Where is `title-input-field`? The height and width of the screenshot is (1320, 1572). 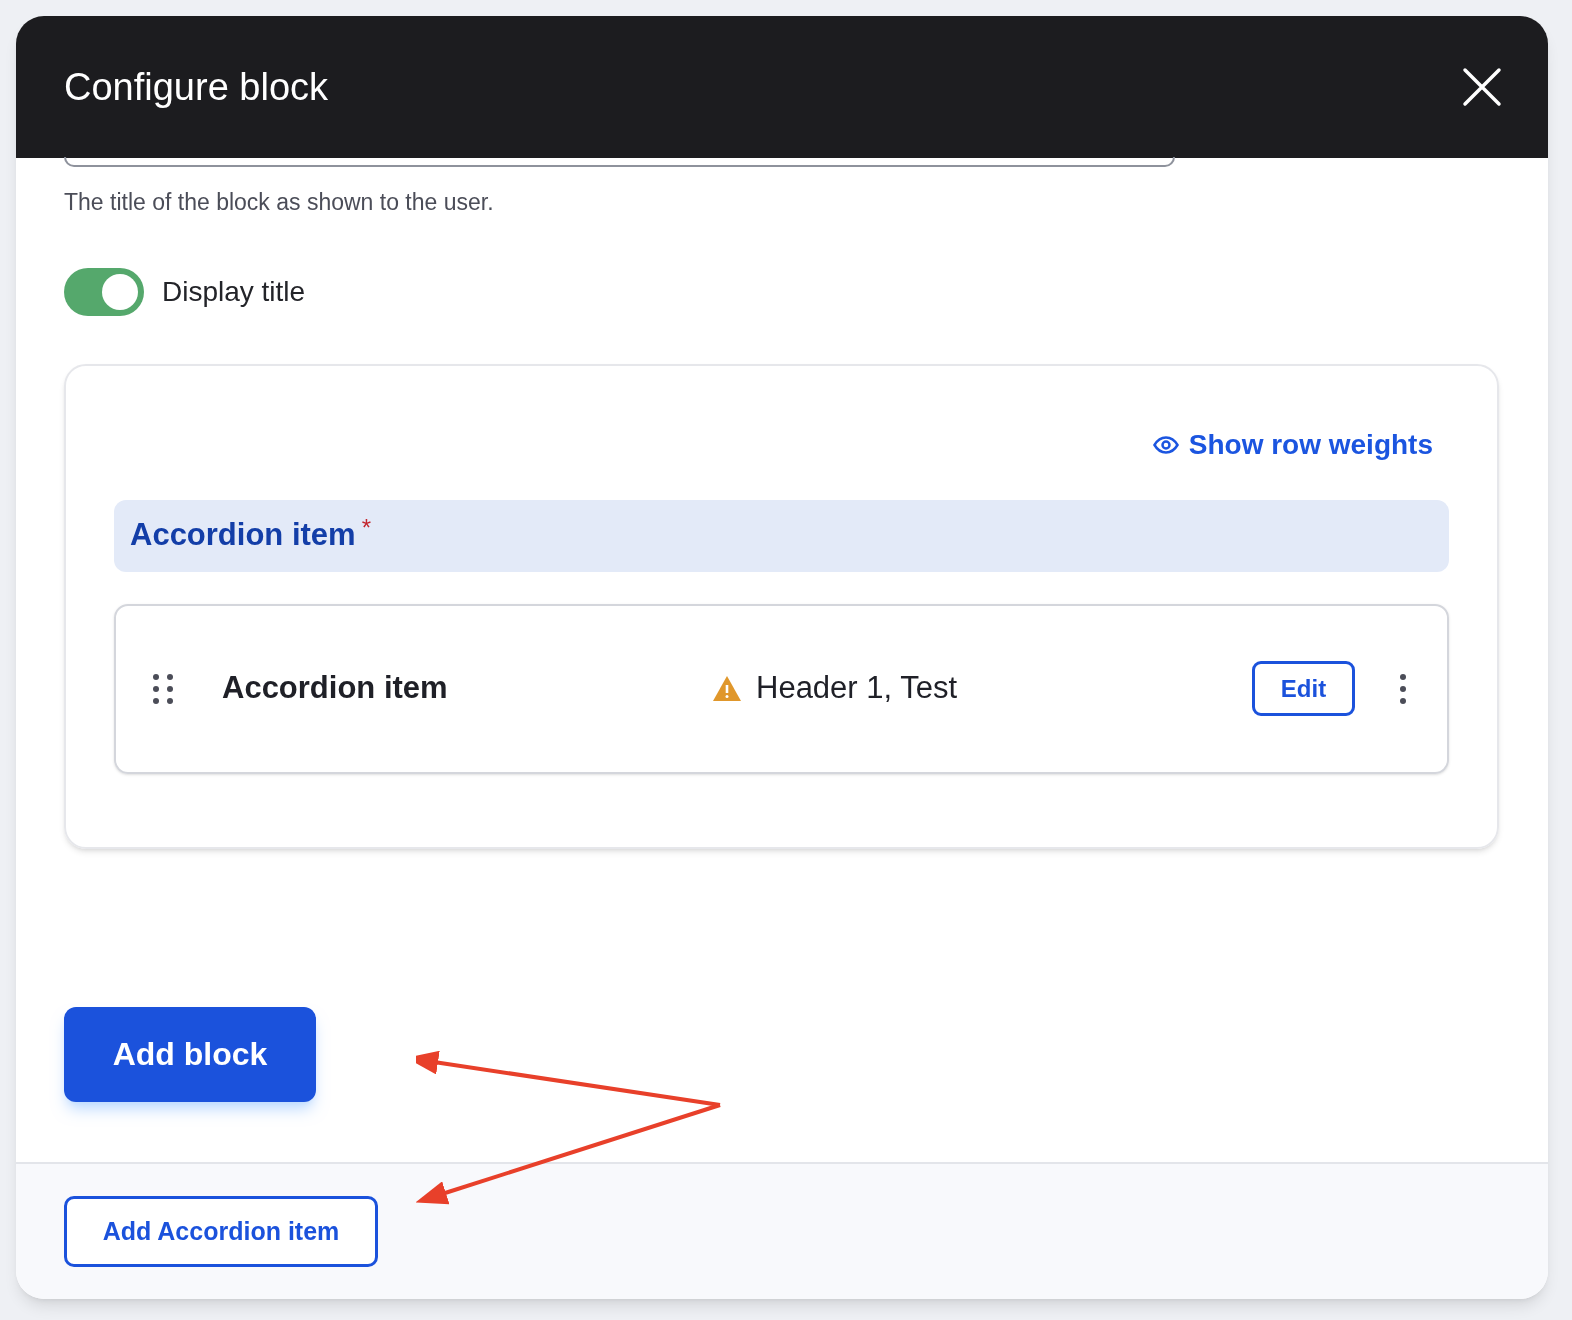 title-input-field is located at coordinates (619, 162).